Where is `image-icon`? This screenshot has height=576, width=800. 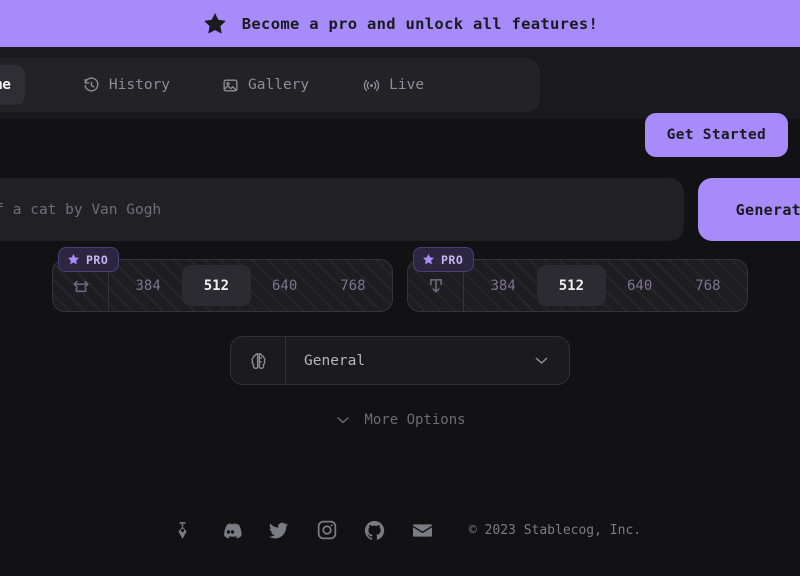 image-icon is located at coordinates (230, 85).